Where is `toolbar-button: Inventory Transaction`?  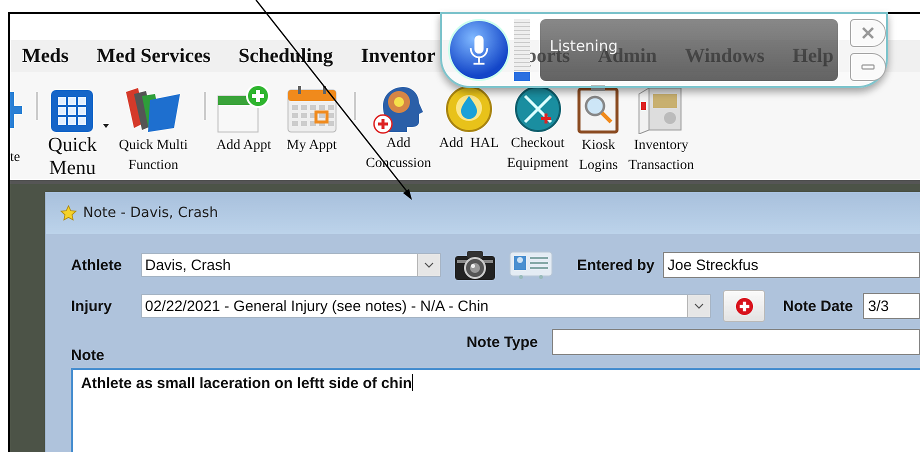 toolbar-button: Inventory Transaction is located at coordinates (661, 129).